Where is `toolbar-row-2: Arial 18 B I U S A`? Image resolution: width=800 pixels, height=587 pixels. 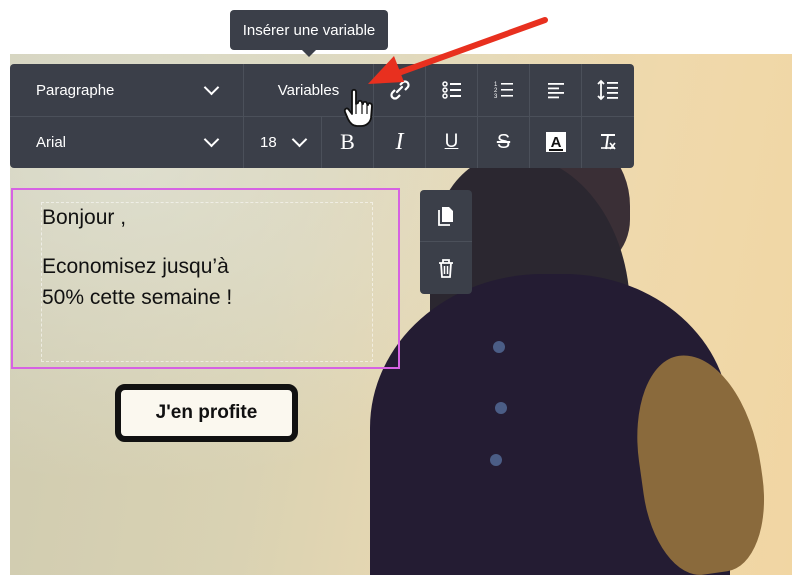 toolbar-row-2: Arial 18 B I U S A is located at coordinates (322, 142).